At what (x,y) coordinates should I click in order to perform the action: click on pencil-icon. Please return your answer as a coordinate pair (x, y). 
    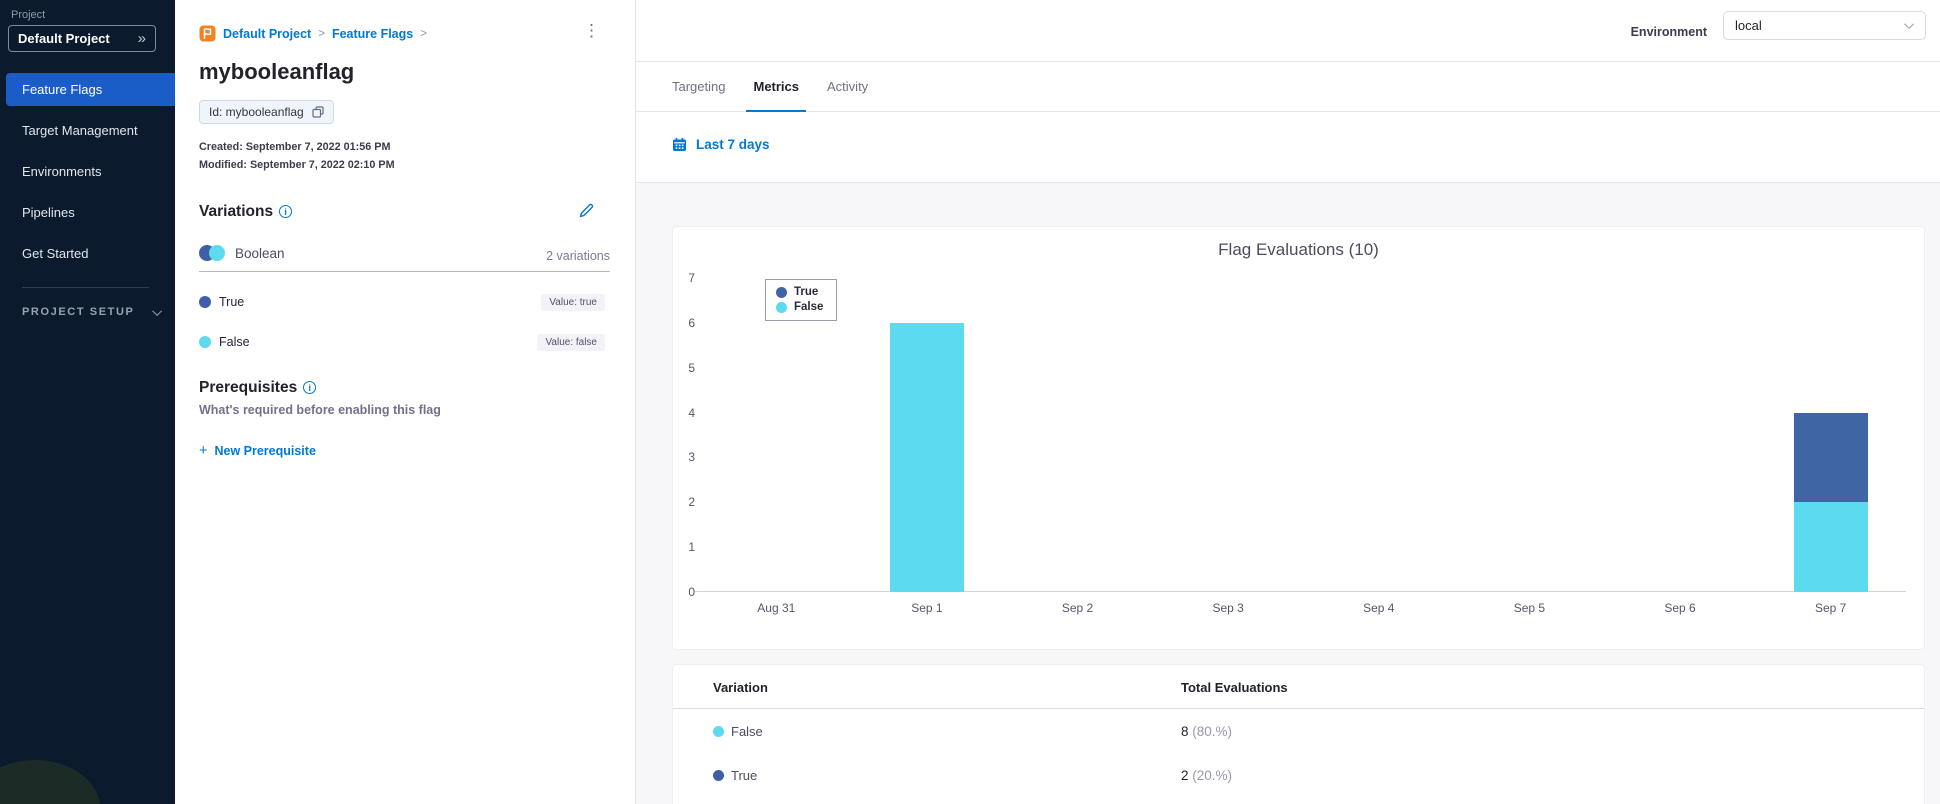
    Looking at the image, I should click on (586, 210).